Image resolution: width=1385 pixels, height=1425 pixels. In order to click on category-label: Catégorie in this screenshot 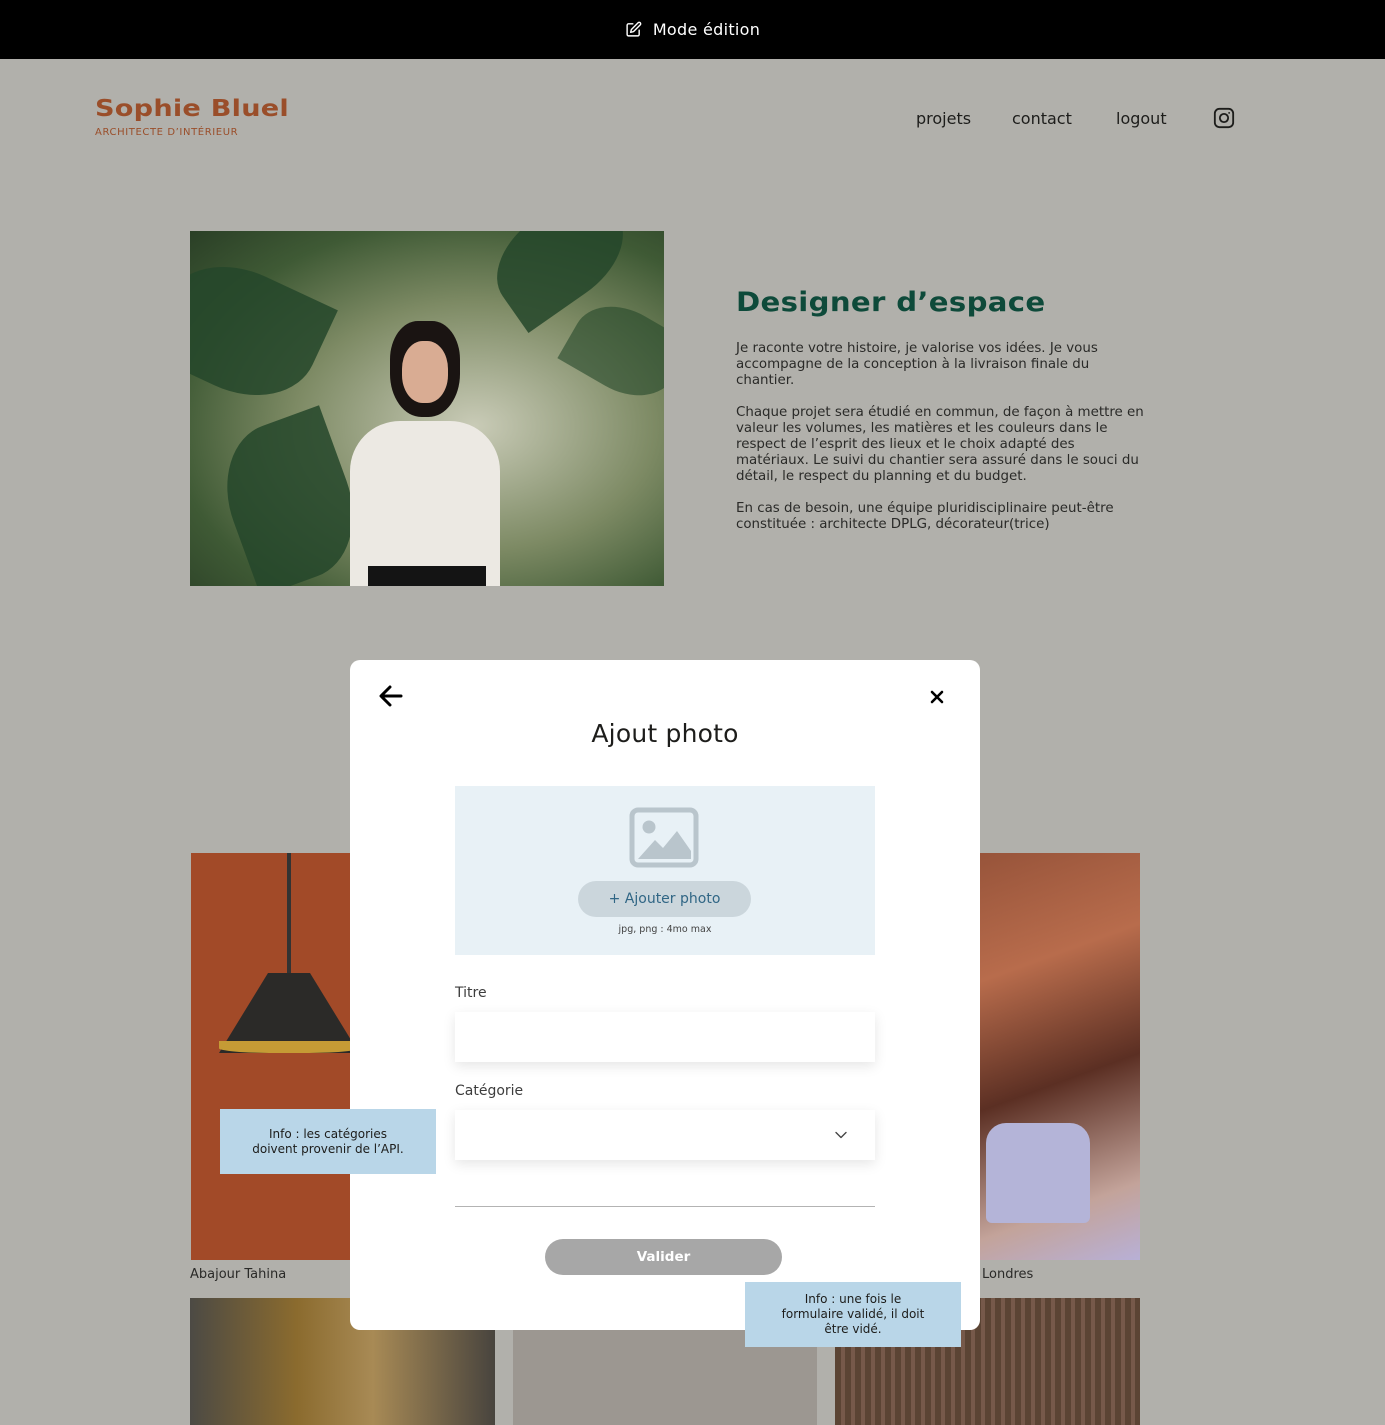, I will do `click(489, 1091)`.